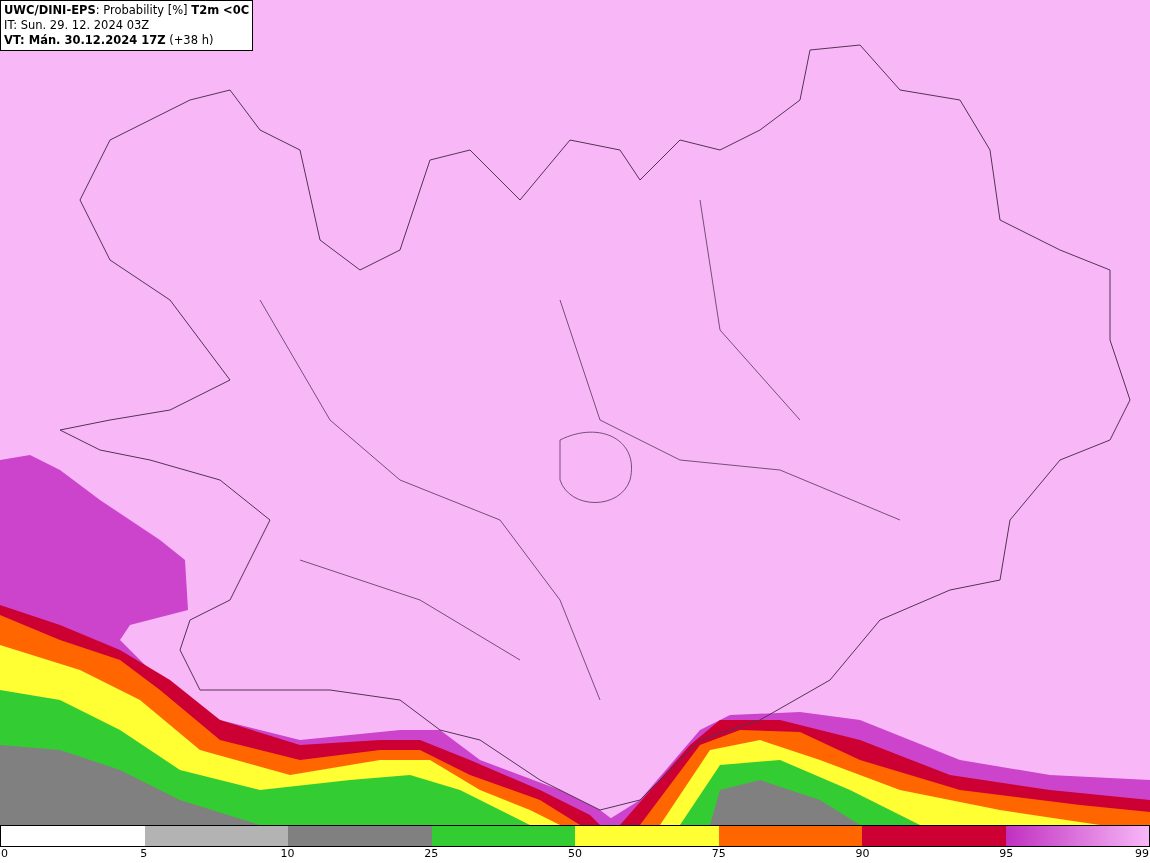  I want to click on legend-label: 95, so click(1006, 854).